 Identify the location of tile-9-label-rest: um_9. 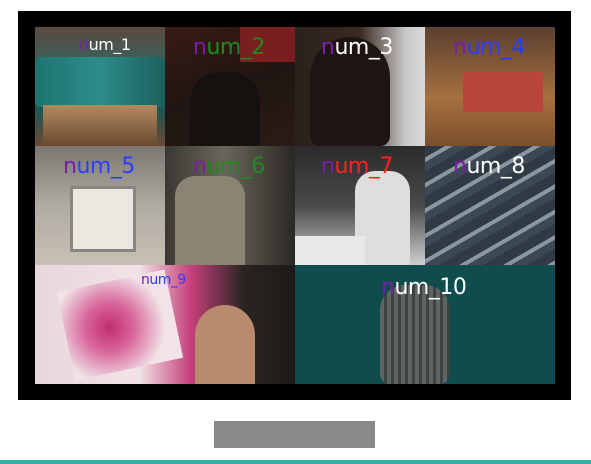
(167, 280).